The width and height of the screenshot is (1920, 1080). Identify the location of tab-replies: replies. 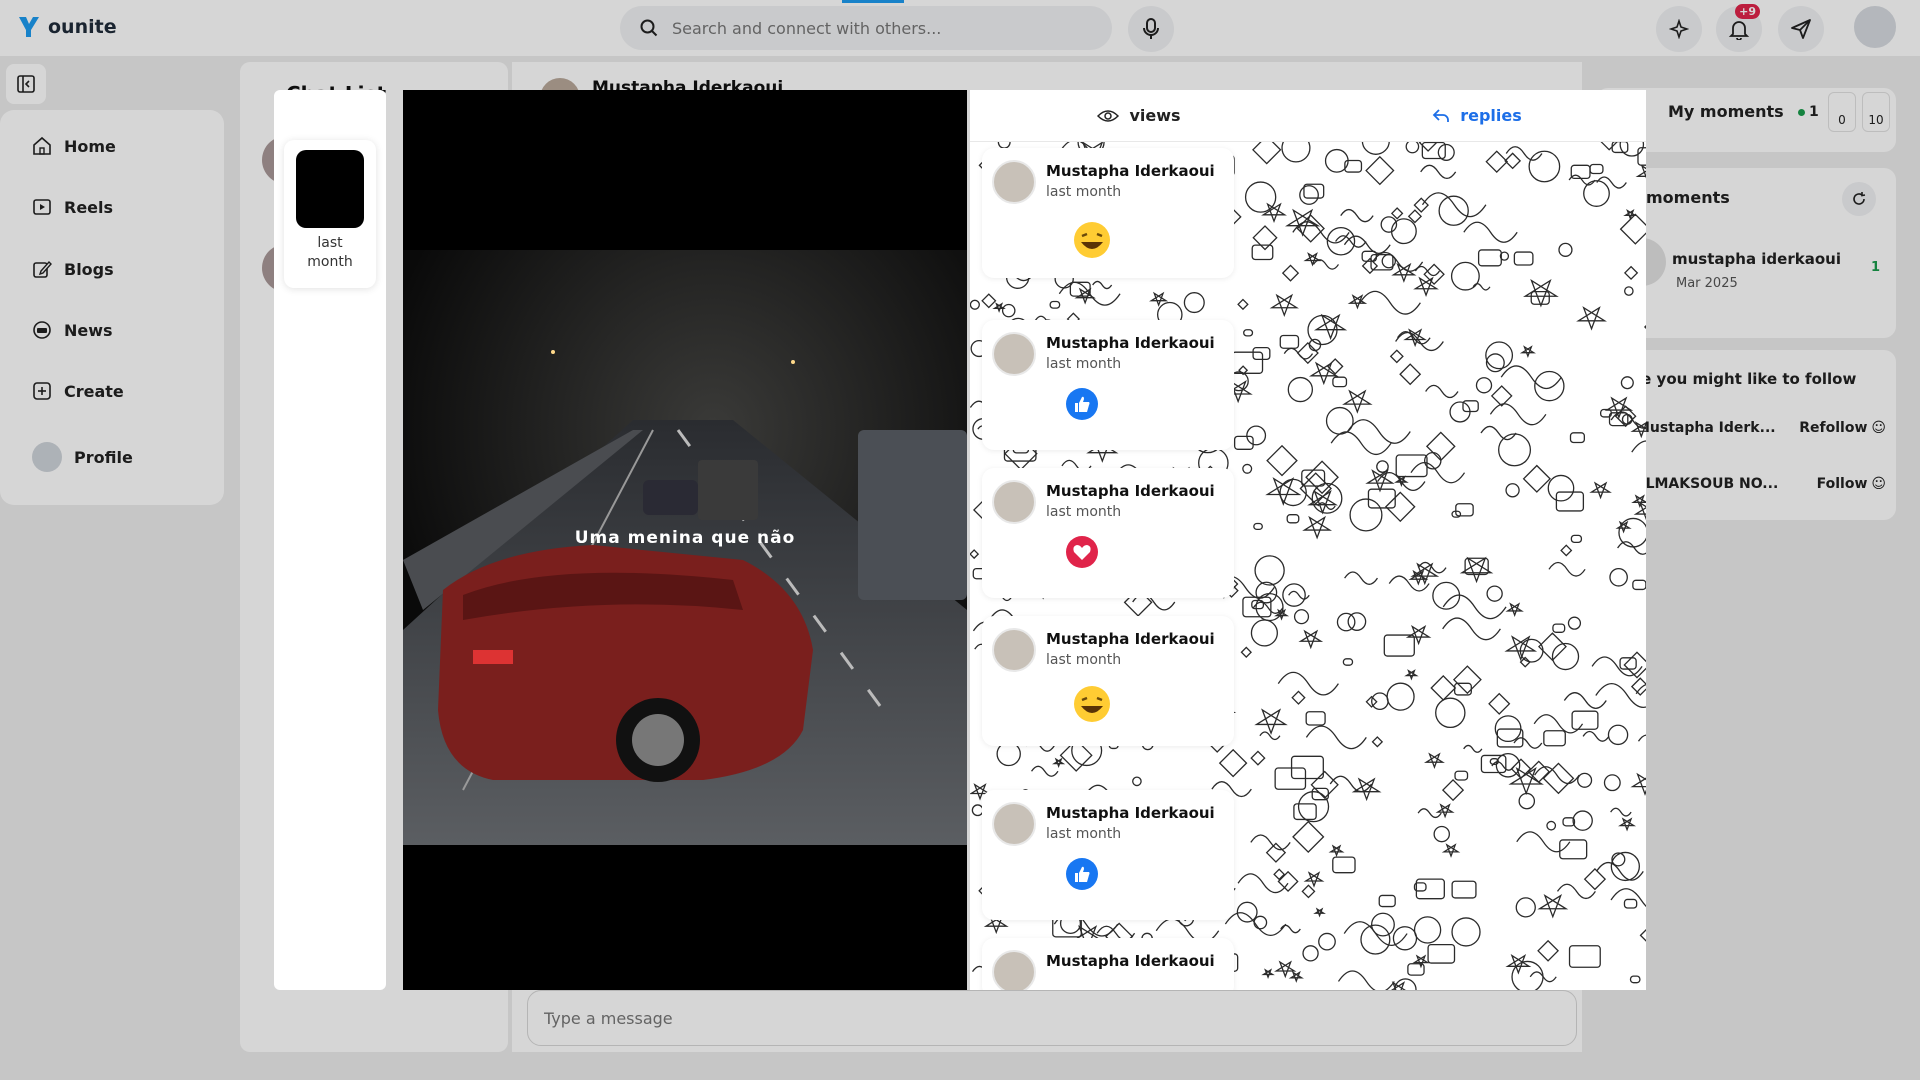
(1477, 115).